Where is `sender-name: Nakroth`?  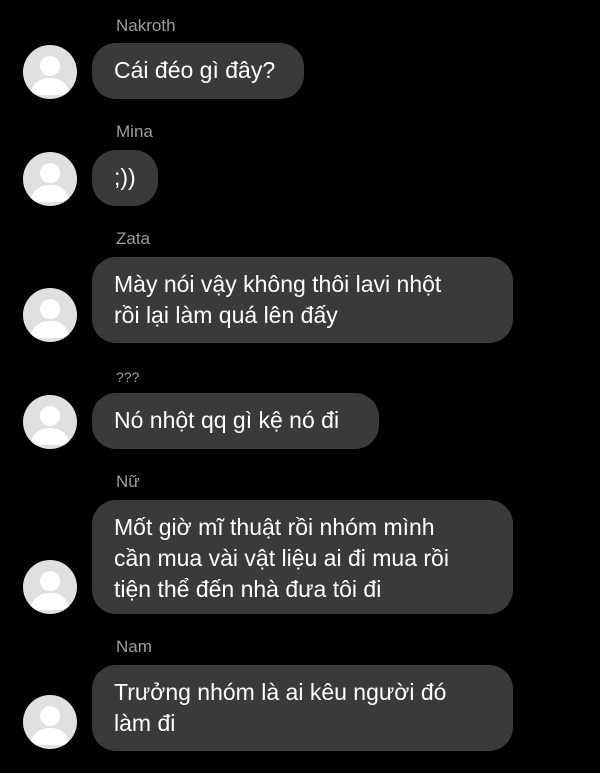
sender-name: Nakroth is located at coordinates (146, 25).